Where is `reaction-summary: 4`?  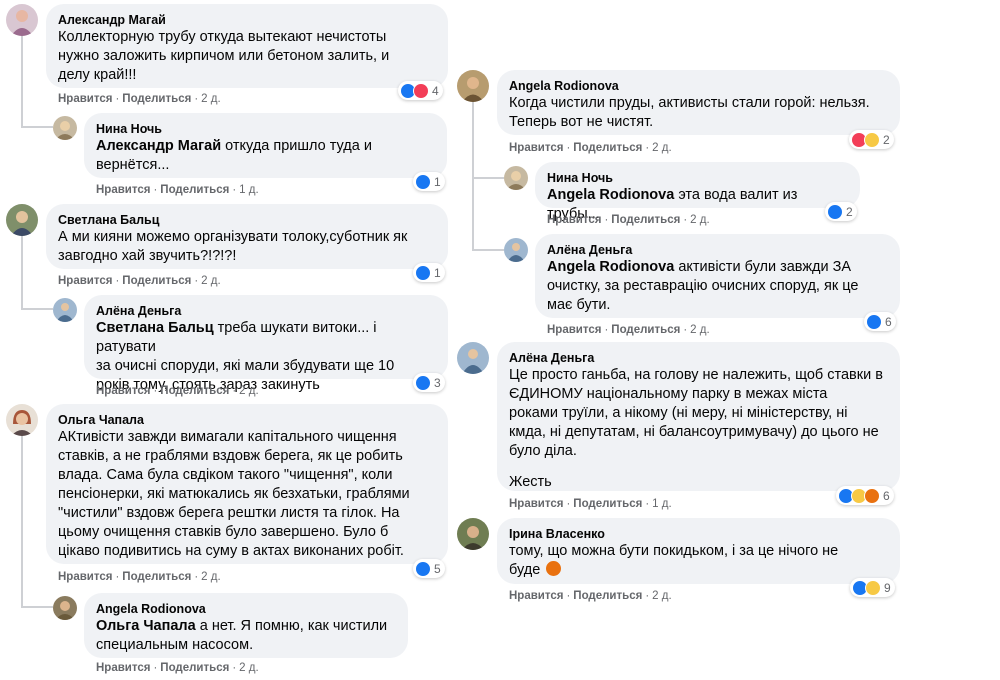
reaction-summary: 4 is located at coordinates (420, 90).